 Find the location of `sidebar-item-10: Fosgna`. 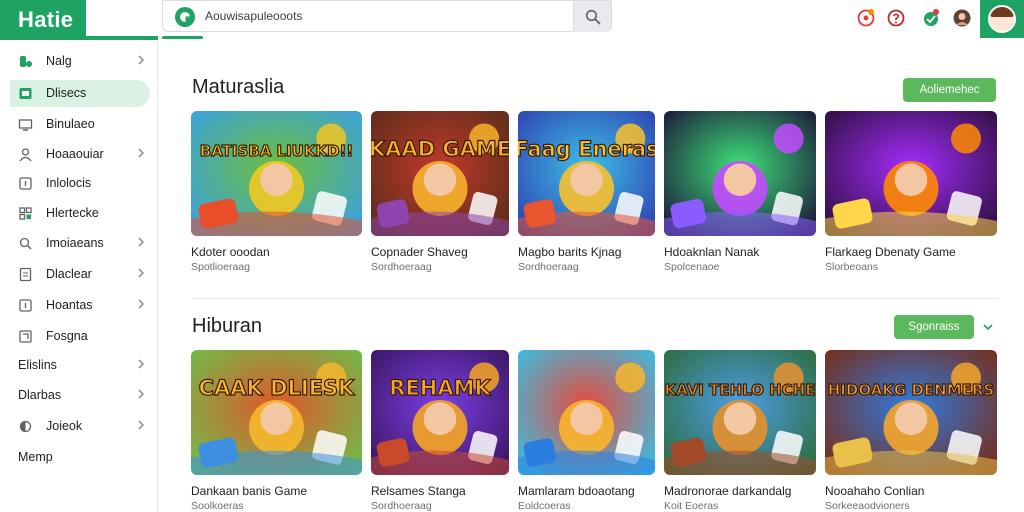

sidebar-item-10: Fosgna is located at coordinates (80, 336).